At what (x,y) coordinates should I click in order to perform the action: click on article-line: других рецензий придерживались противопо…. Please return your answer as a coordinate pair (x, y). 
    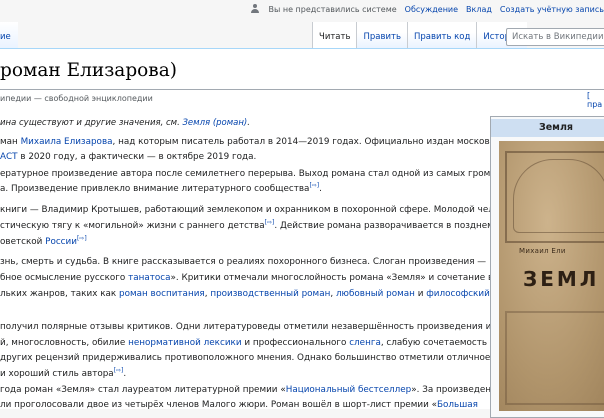
    Looking at the image, I should click on (245, 358).